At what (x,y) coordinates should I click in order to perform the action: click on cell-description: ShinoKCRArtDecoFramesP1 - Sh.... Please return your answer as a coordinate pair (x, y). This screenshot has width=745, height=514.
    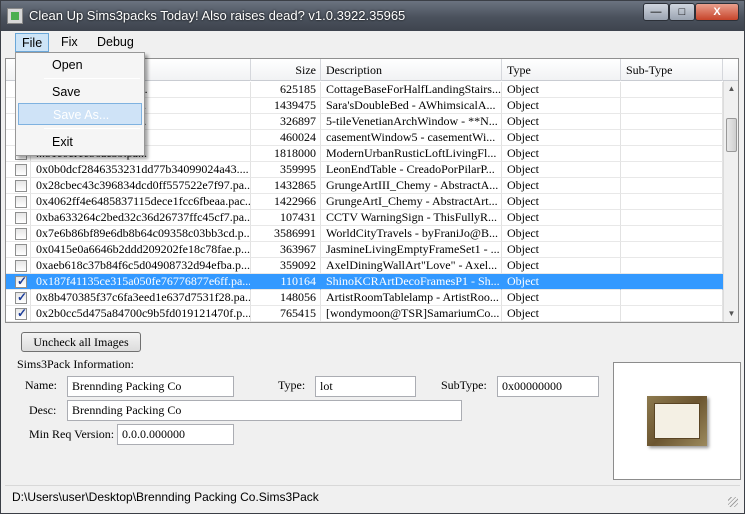
    Looking at the image, I should click on (411, 282).